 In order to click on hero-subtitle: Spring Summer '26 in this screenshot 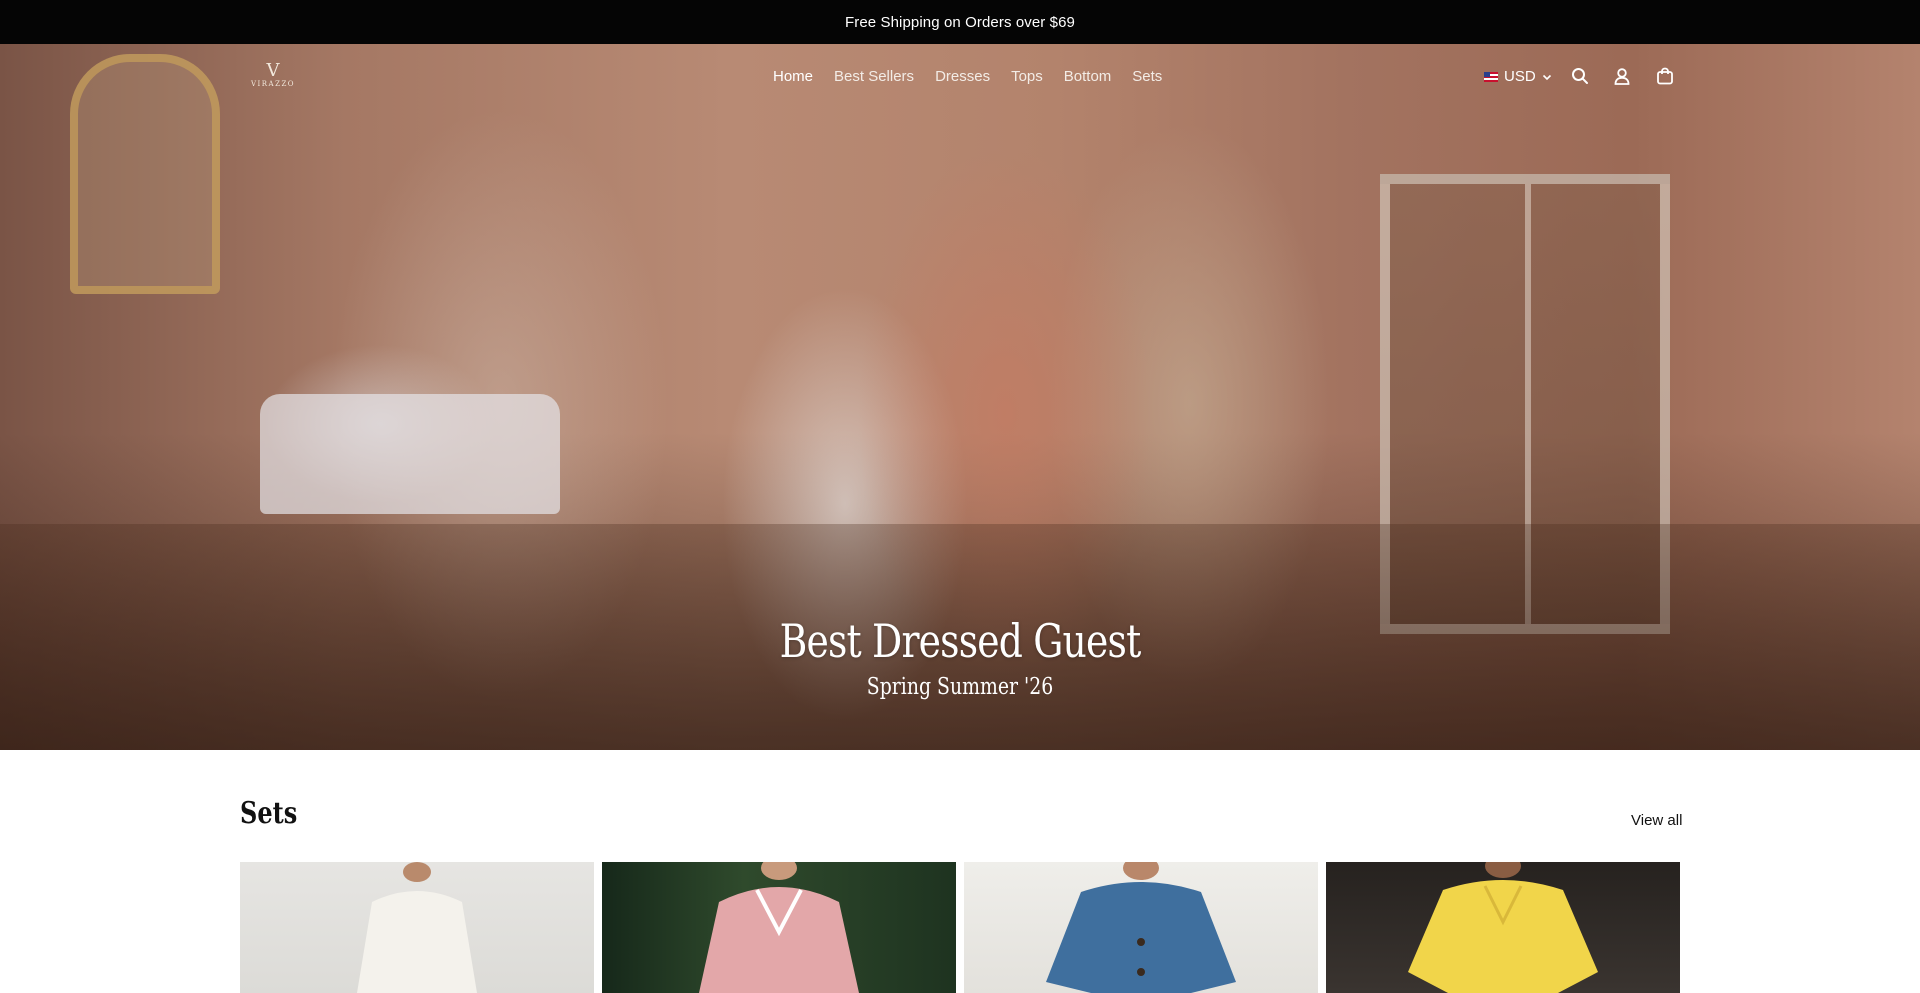, I will do `click(960, 687)`.